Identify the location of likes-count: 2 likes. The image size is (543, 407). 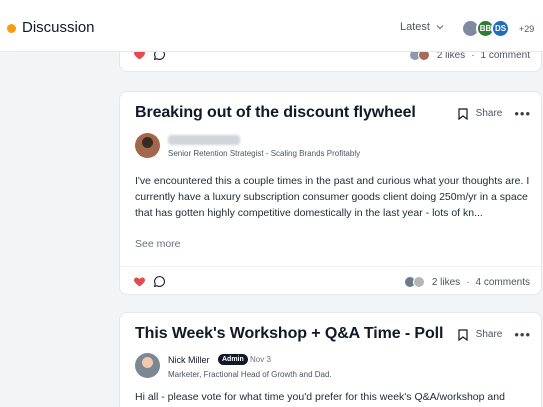
(446, 282).